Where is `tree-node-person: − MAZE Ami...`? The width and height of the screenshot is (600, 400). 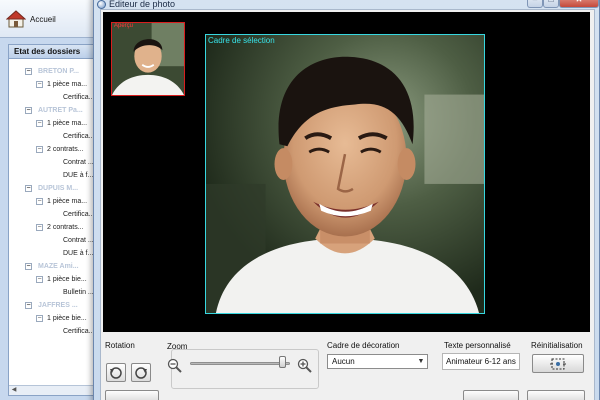 tree-node-person: − MAZE Ami... is located at coordinates (51, 266).